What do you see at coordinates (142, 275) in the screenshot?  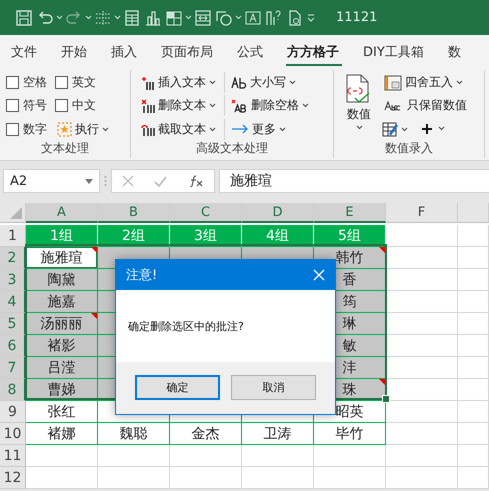 I see `dialog-title: 注意!` at bounding box center [142, 275].